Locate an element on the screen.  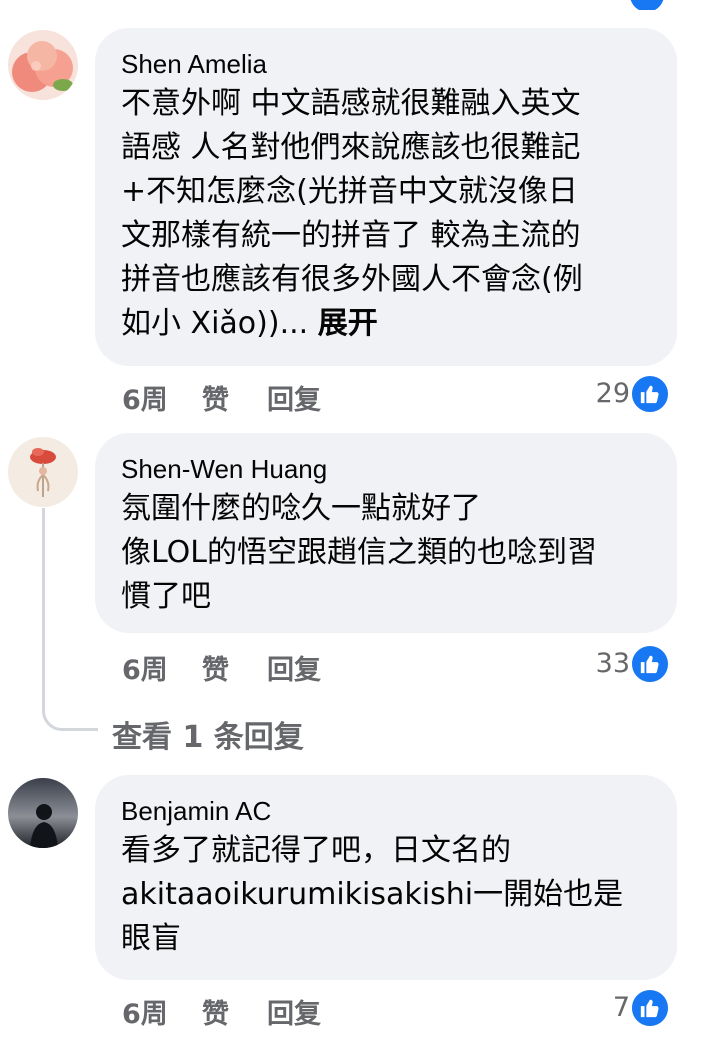
view-replies-link: 查看 1 条回复 is located at coordinates (208, 734).